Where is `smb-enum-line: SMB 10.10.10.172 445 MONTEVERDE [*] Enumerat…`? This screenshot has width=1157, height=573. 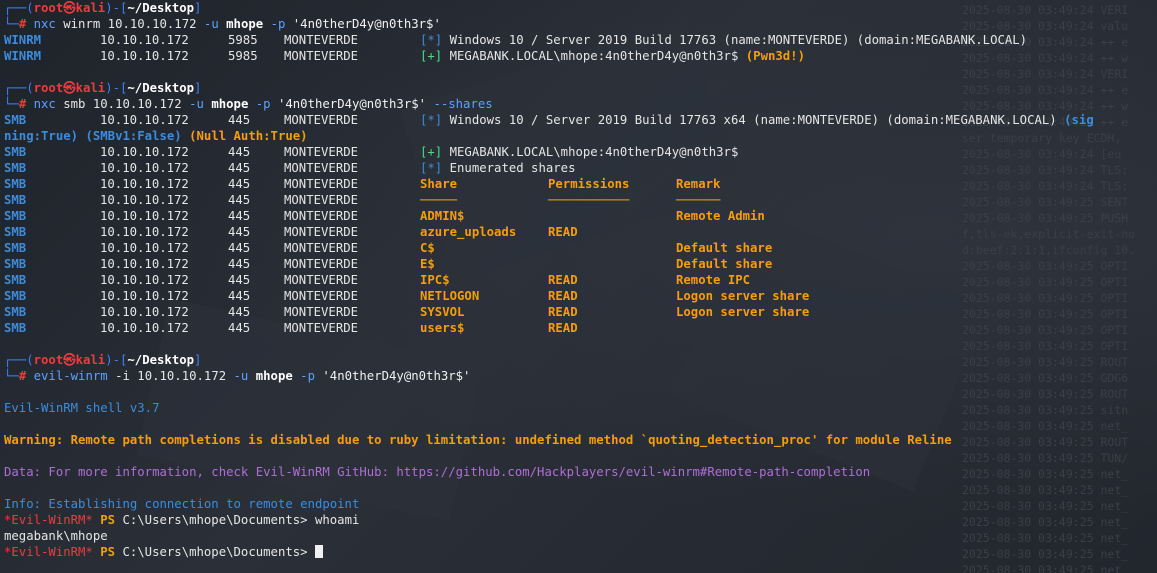
smb-enum-line: SMB 10.10.10.172 445 MONTEVERDE [*] Enumerat… is located at coordinates (580, 168).